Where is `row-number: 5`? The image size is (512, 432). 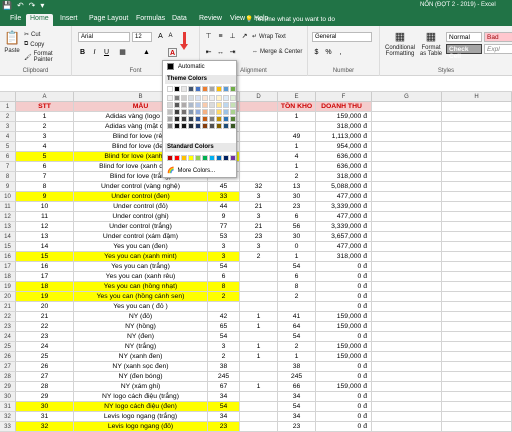 row-number: 5 is located at coordinates (8, 147).